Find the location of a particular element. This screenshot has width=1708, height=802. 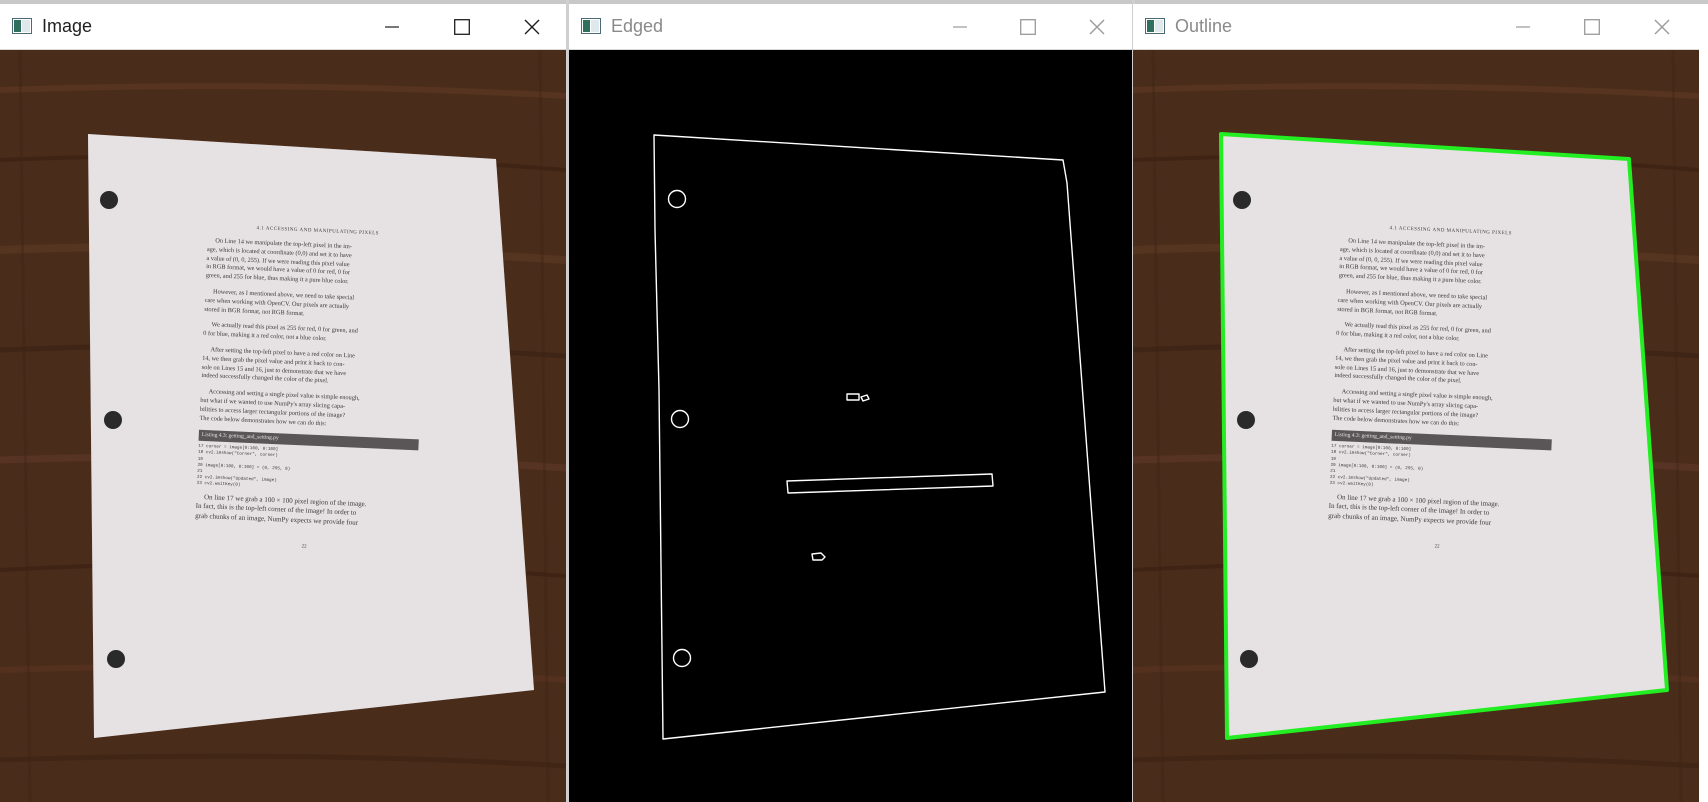

window-title: Edged is located at coordinates (637, 26).